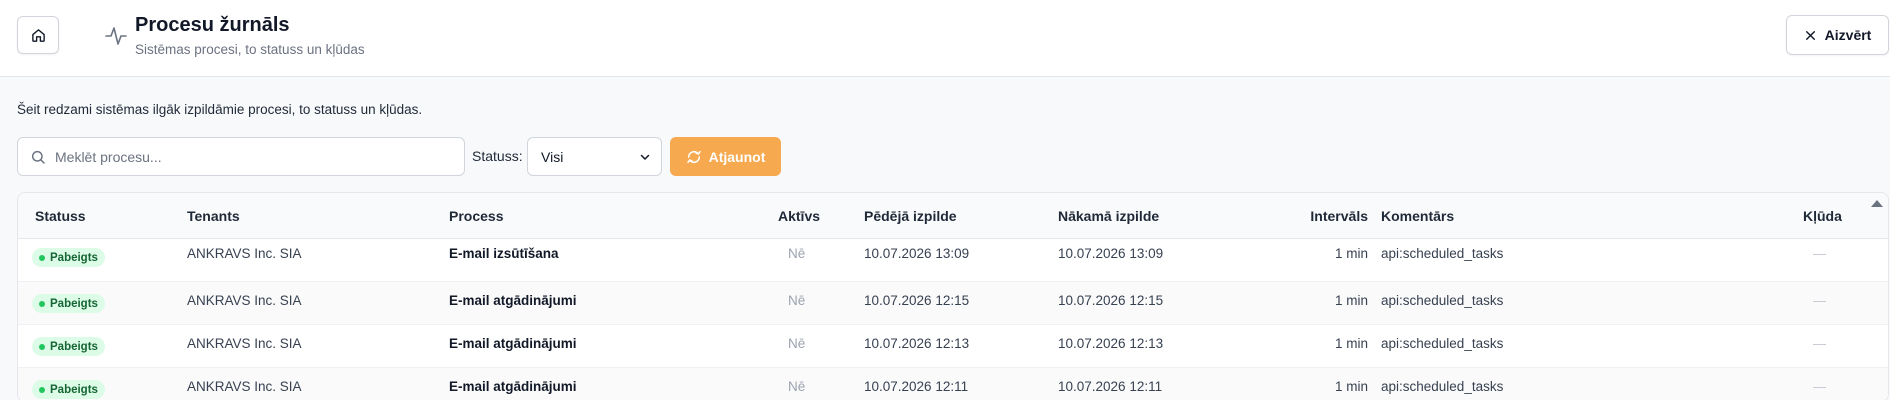 Image resolution: width=1890 pixels, height=400 pixels. I want to click on col-error: Kļūda, so click(1822, 216).